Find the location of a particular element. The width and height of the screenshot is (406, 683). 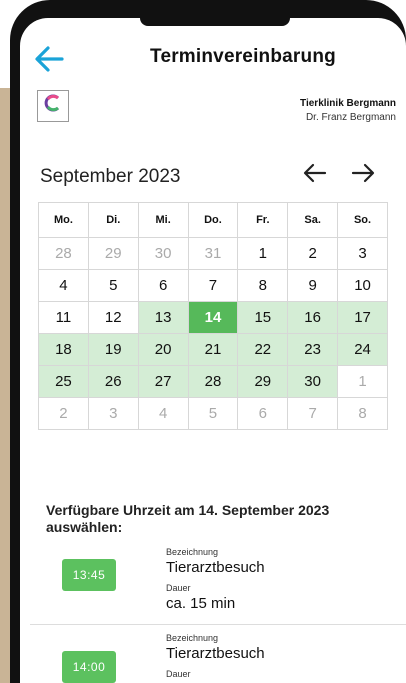

weekday-label: Fr. is located at coordinates (263, 220).